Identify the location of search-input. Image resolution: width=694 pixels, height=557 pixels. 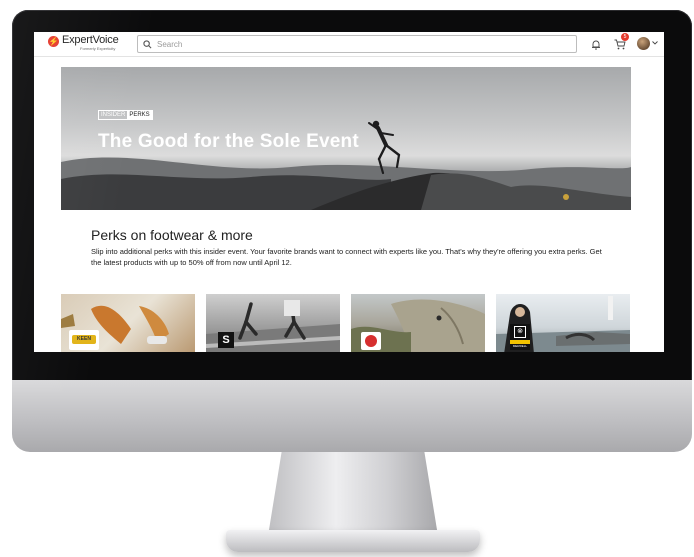
(357, 44).